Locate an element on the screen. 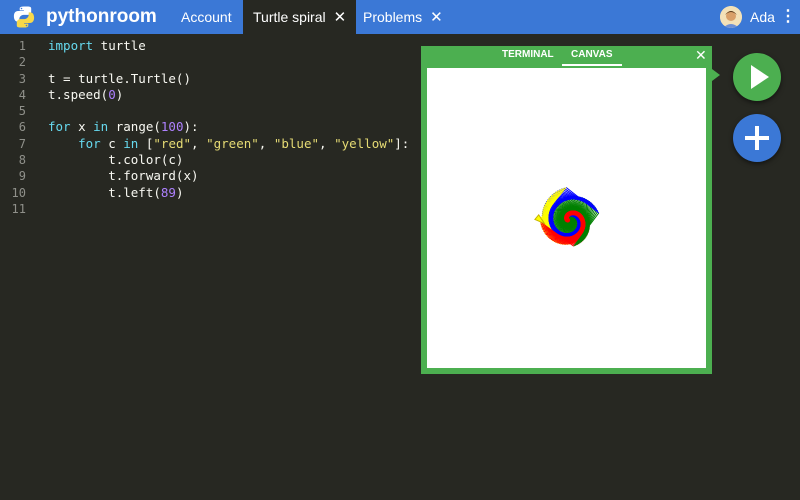 The height and width of the screenshot is (500, 800). code-token: t = turtle.Turtle() is located at coordinates (119, 78).